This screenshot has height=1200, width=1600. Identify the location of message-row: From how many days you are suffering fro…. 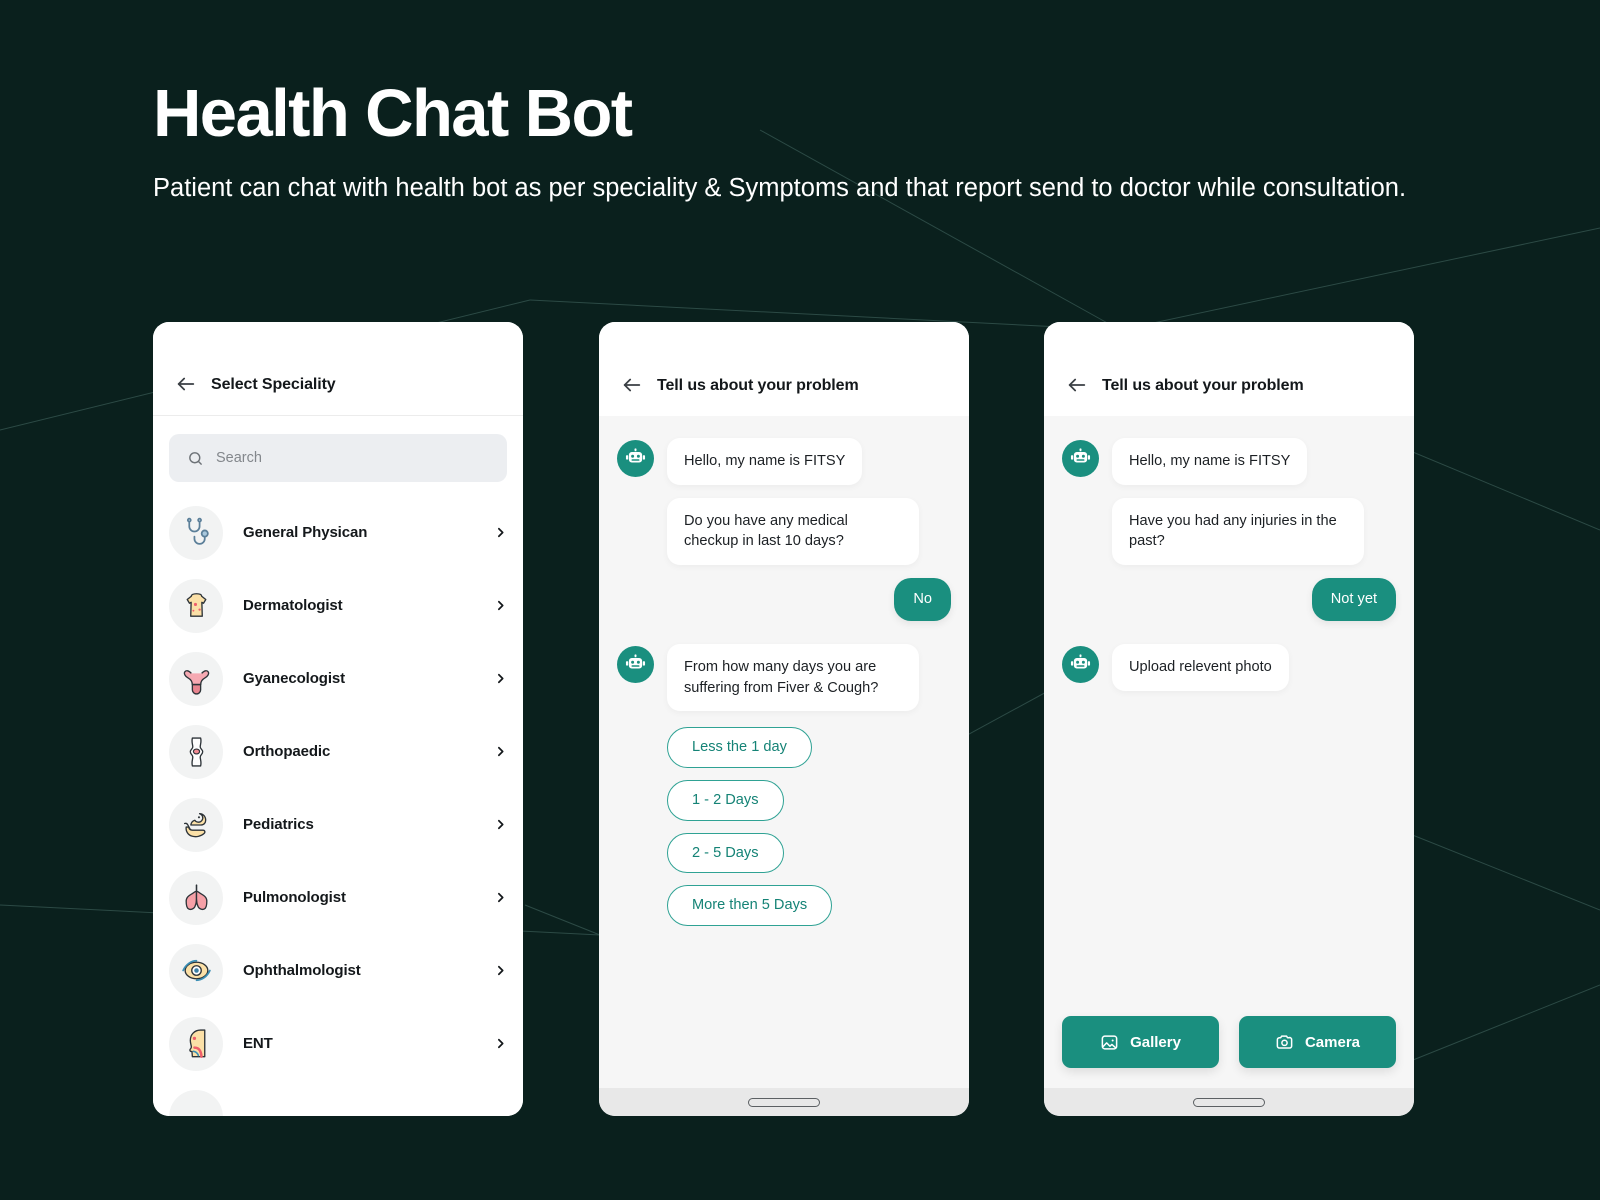
(784, 677).